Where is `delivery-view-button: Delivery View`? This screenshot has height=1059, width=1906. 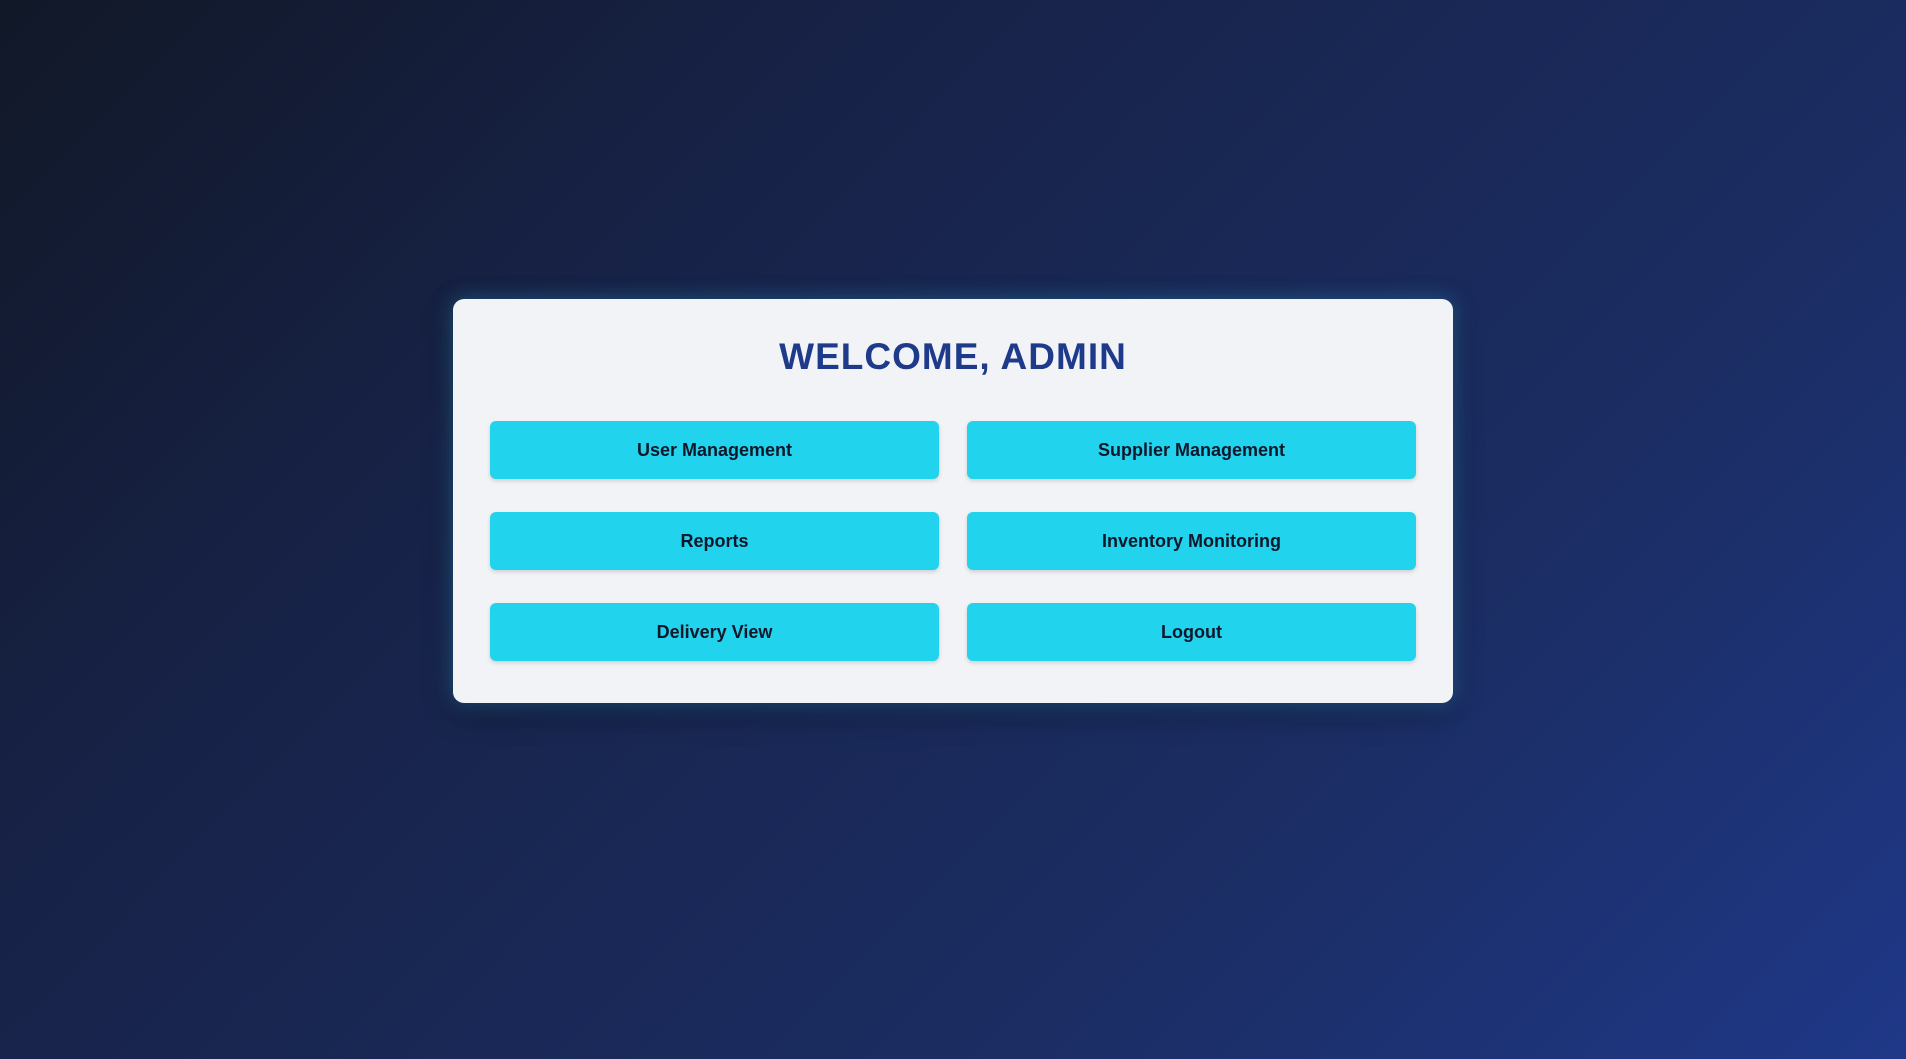 delivery-view-button: Delivery View is located at coordinates (714, 632).